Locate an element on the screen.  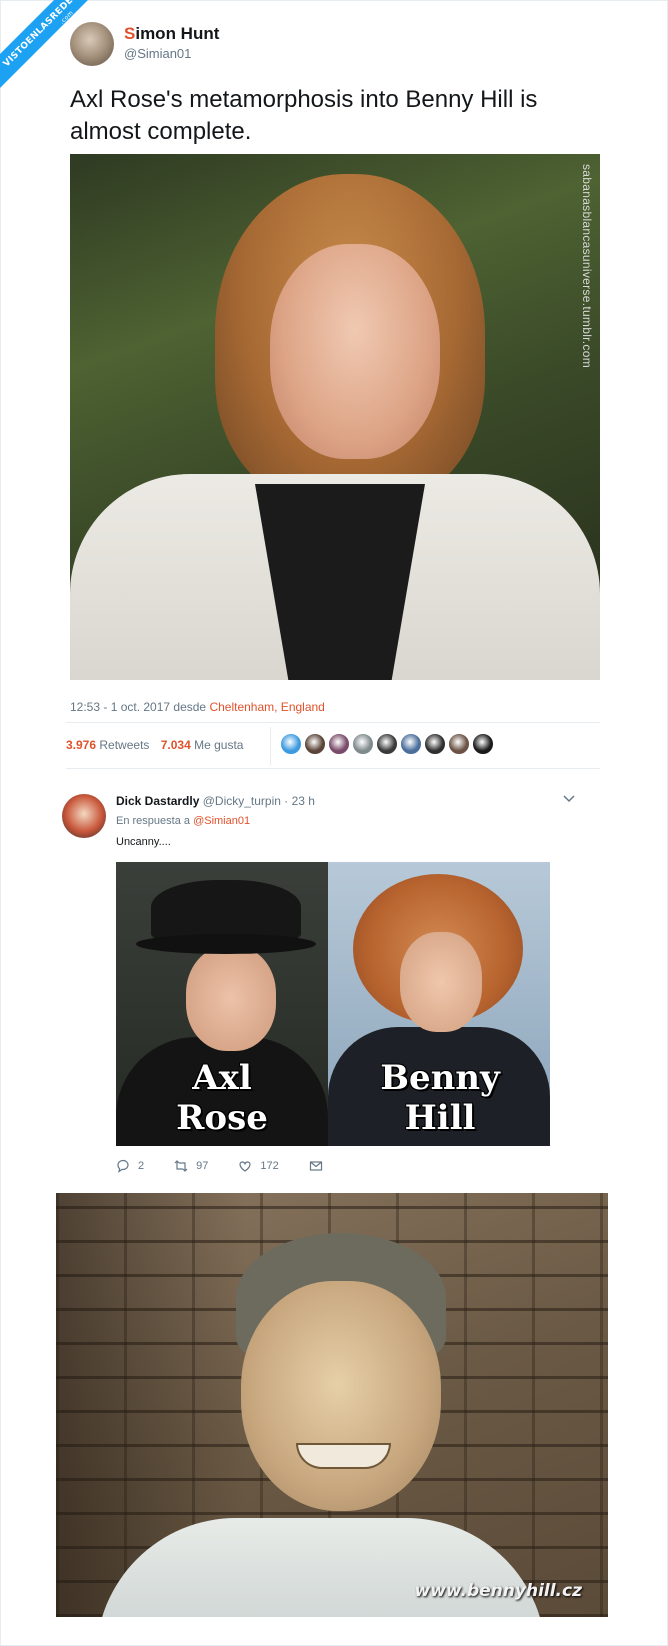
author-avatar is located at coordinates (92, 44).